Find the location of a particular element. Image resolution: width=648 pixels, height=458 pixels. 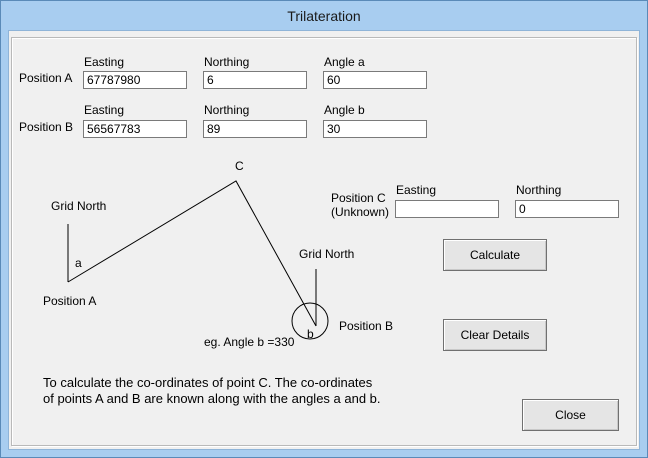

angle-b-diagram-label: b is located at coordinates (310, 334).